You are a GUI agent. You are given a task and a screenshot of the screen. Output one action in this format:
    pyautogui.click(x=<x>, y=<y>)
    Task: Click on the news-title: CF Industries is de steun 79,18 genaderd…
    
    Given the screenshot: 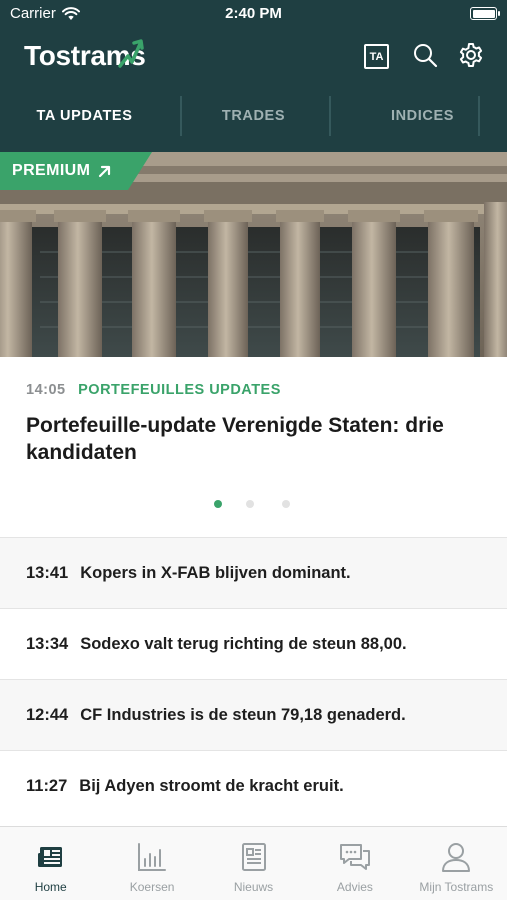 What is the action you would take?
    pyautogui.click(x=243, y=714)
    